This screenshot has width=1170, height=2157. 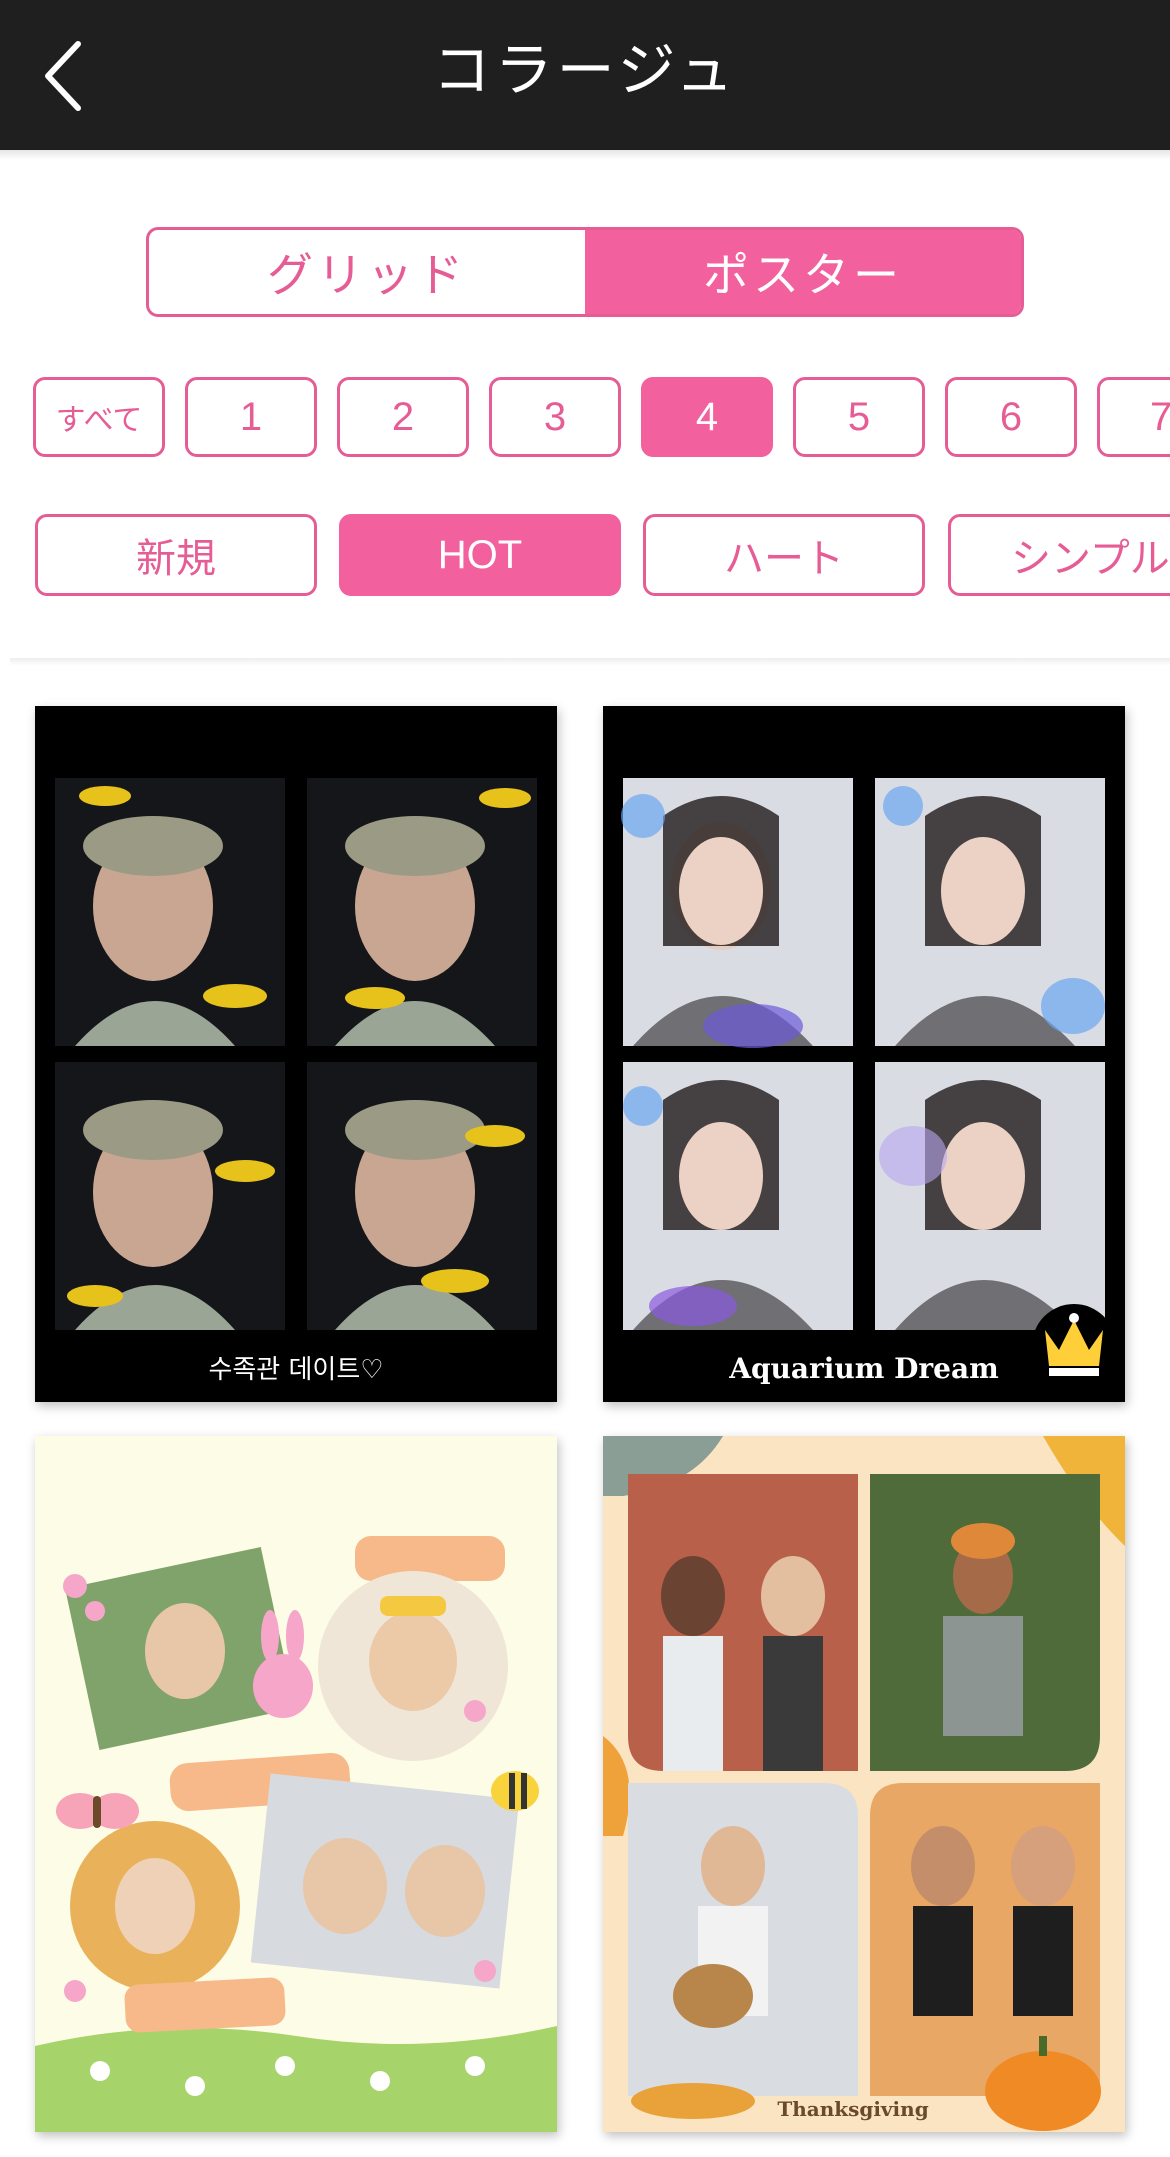 What do you see at coordinates (1133, 417) in the screenshot?
I see `count-filter-7: 7` at bounding box center [1133, 417].